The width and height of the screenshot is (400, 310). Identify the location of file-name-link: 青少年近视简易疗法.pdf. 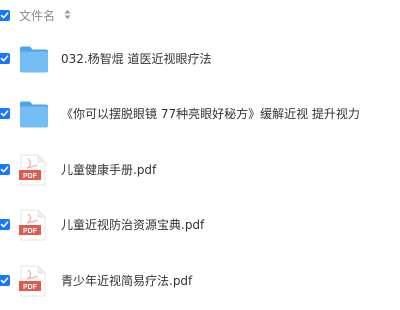
(126, 280).